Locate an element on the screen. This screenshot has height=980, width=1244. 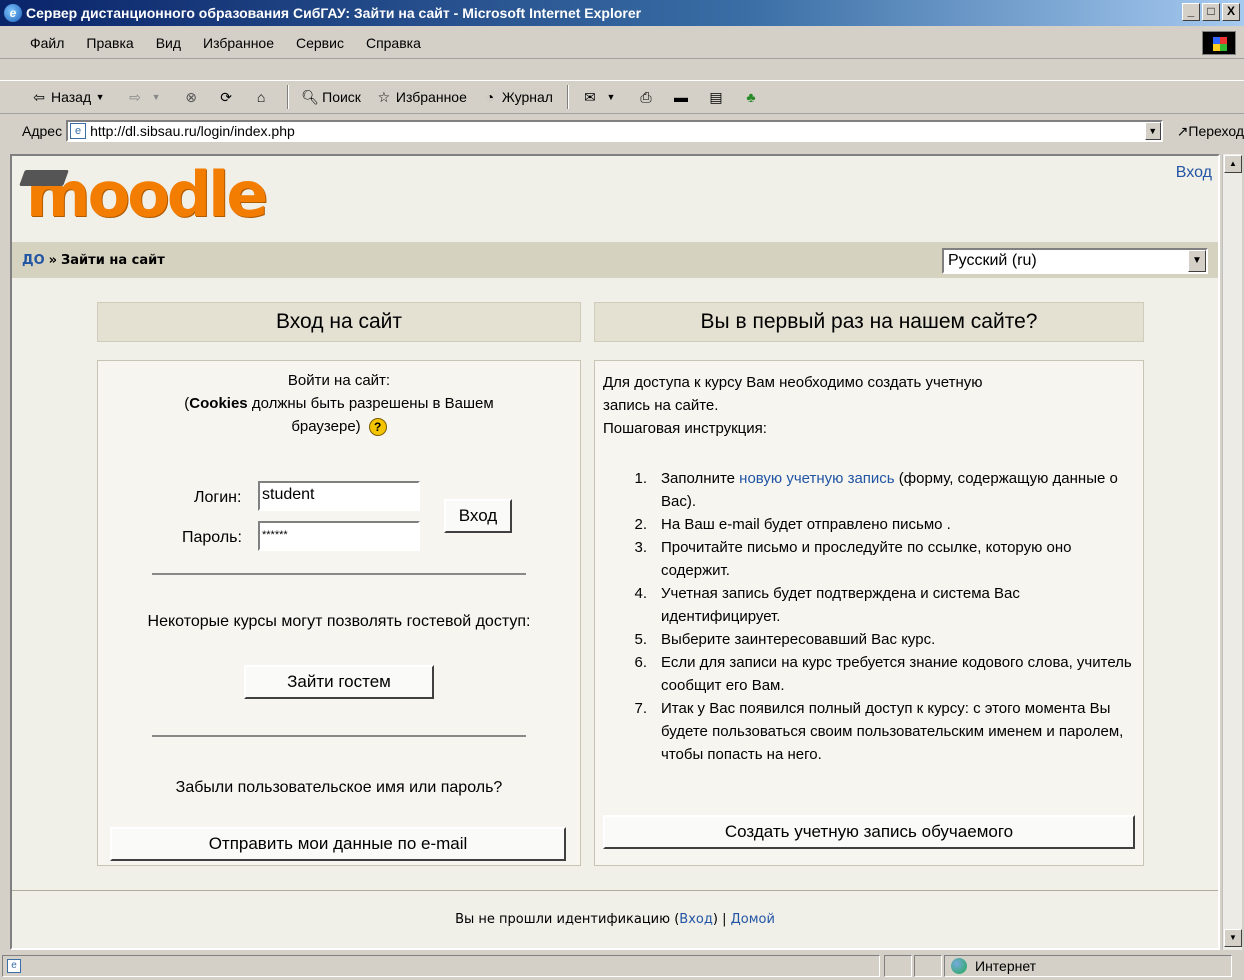
login-intro-line1: Войти на сайт: is located at coordinates (339, 380).